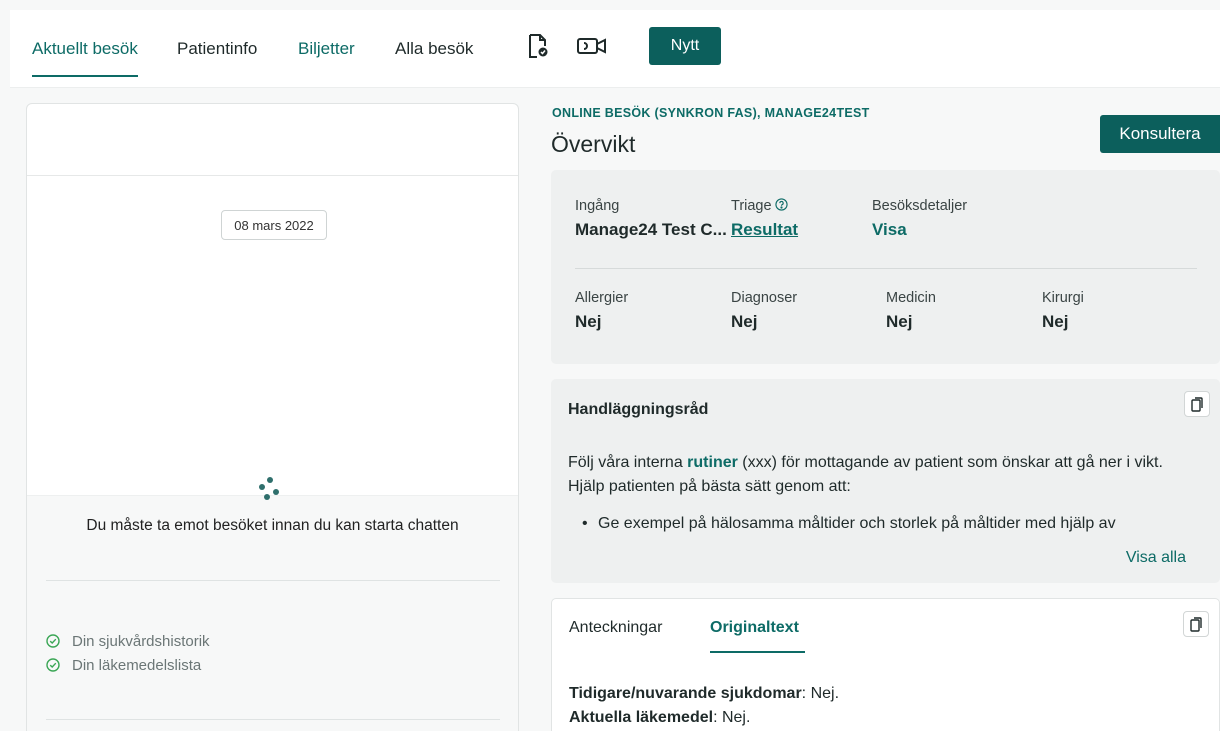 This screenshot has height=731, width=1220. What do you see at coordinates (615, 628) in the screenshot?
I see `tab-notes: Anteckningar` at bounding box center [615, 628].